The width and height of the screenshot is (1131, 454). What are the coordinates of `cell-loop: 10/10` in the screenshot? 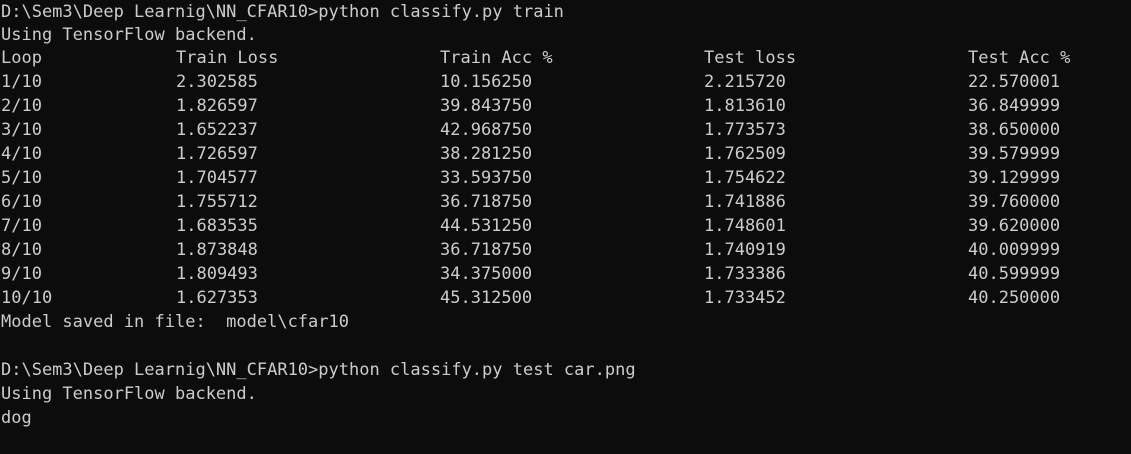 It's located at (27, 298).